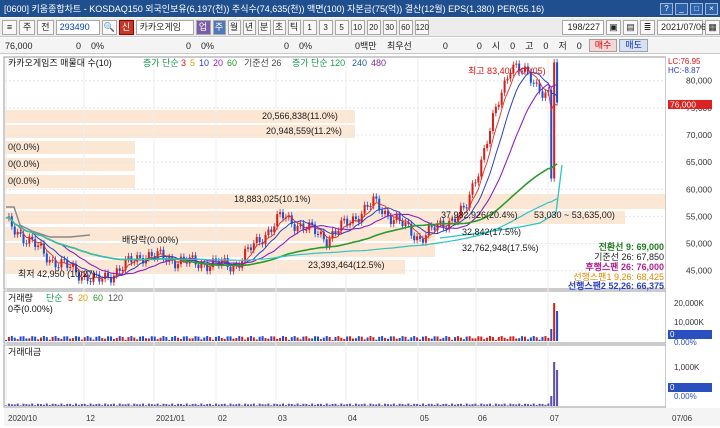  Describe the element at coordinates (335, 201) in the screenshot. I see `volume-profile-band` at that location.